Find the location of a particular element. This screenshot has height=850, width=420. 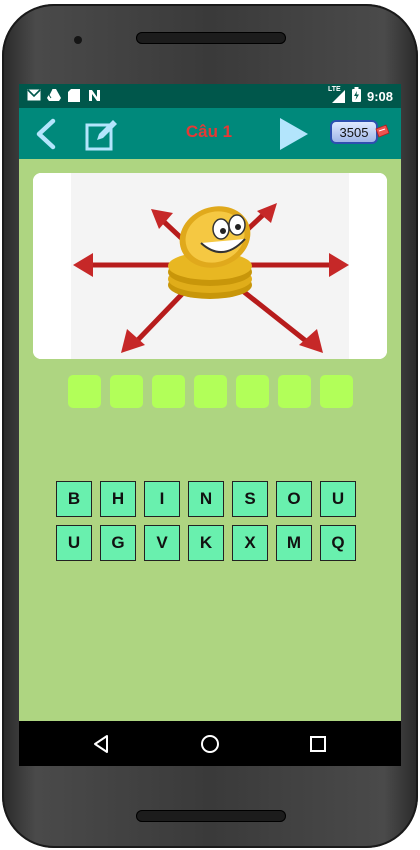

nav-back-icon is located at coordinates (102, 744).